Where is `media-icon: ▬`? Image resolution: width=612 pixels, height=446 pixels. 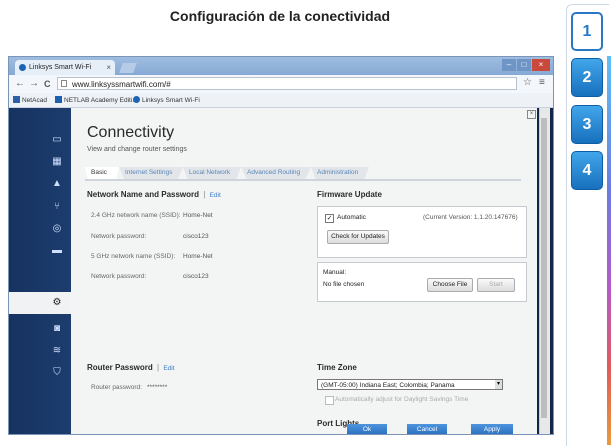 media-icon: ▬ is located at coordinates (57, 251).